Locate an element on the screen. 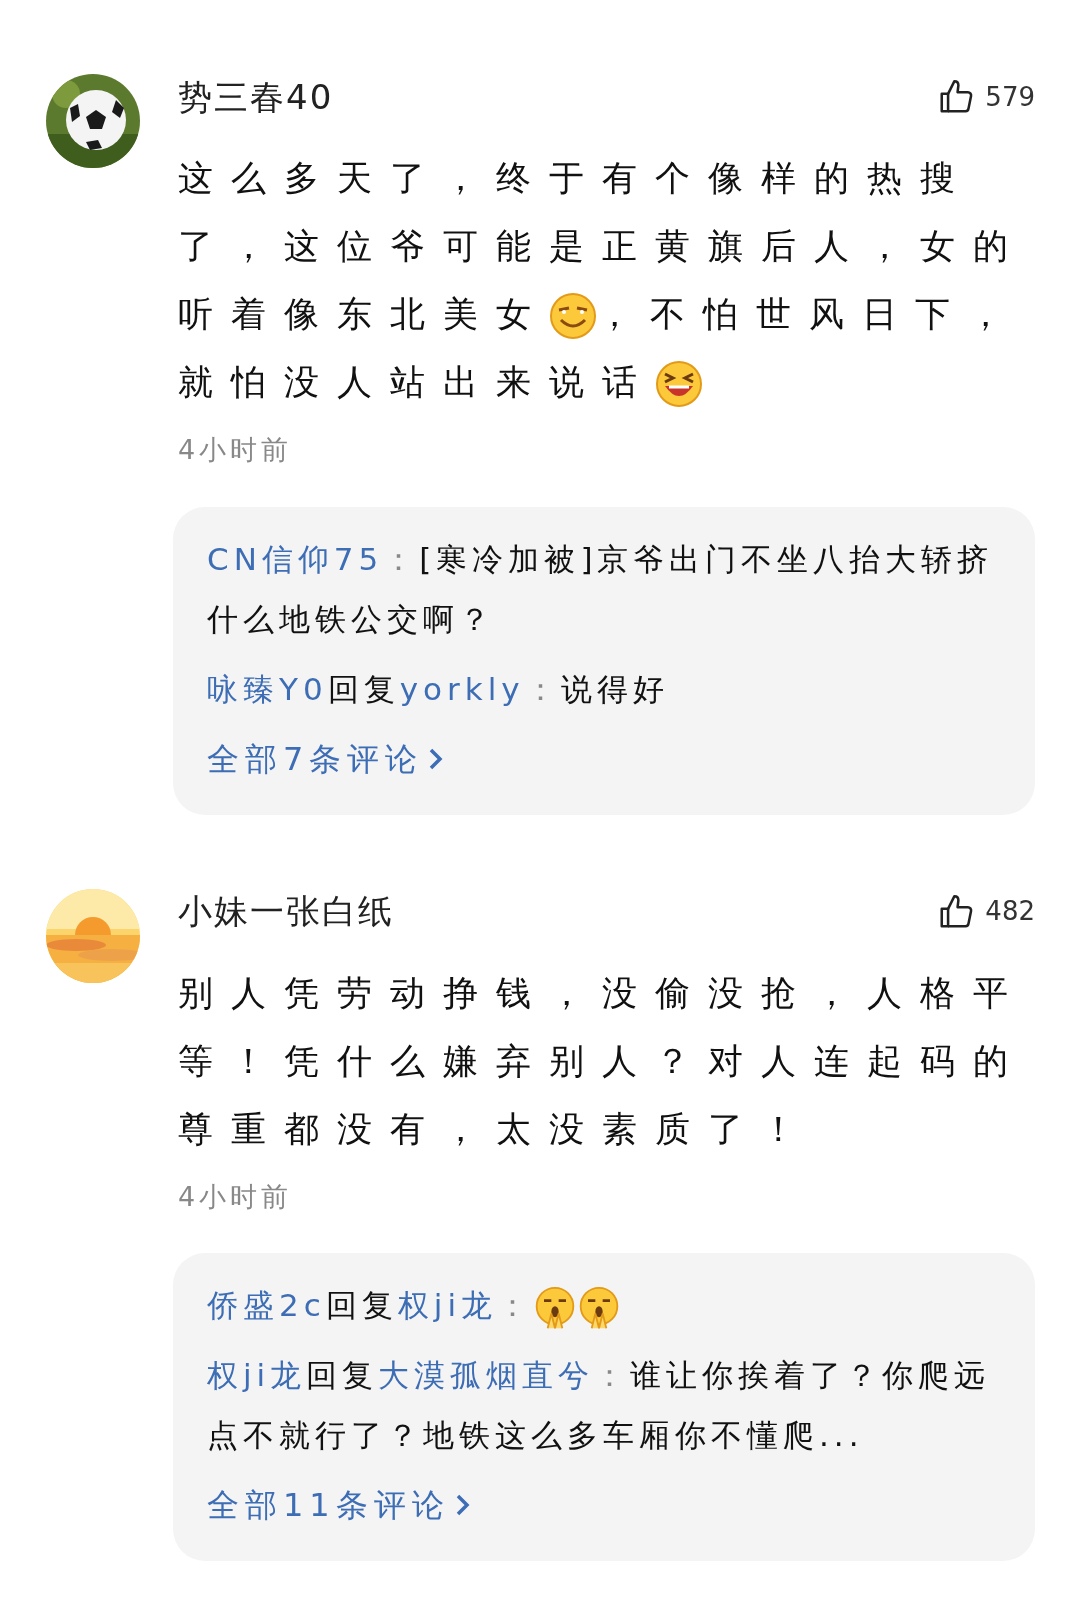 The height and width of the screenshot is (1624, 1080). view-all-replies-link: 全部7条评论 is located at coordinates (604, 758).